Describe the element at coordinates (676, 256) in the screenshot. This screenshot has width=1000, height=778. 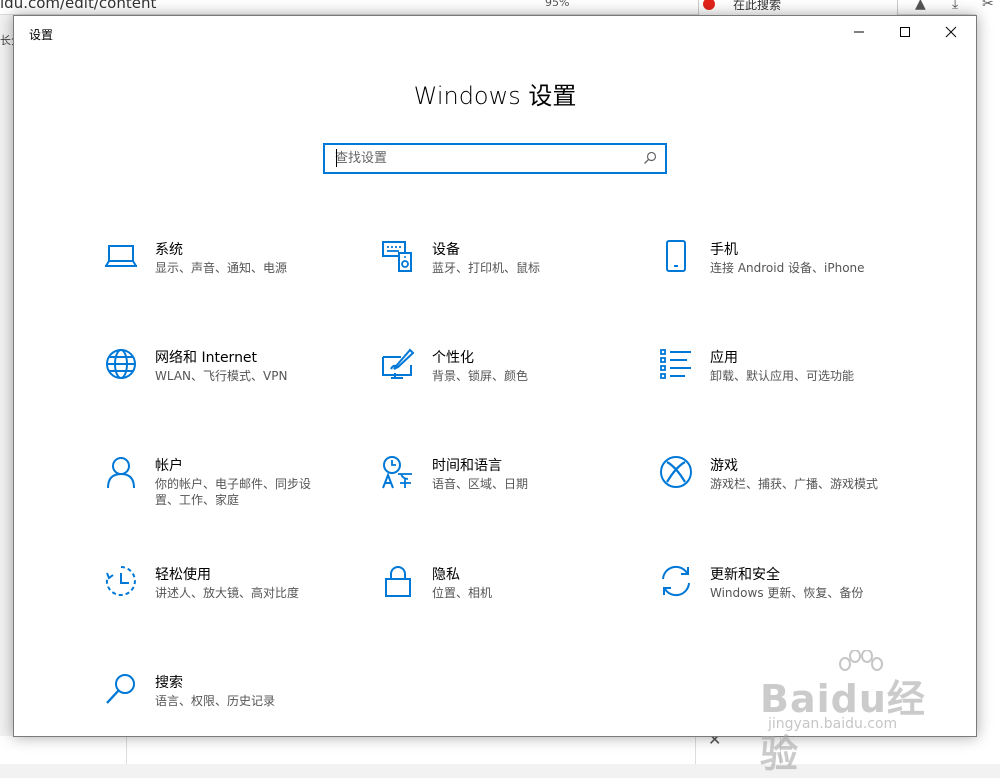
I see `phone-icon` at that location.